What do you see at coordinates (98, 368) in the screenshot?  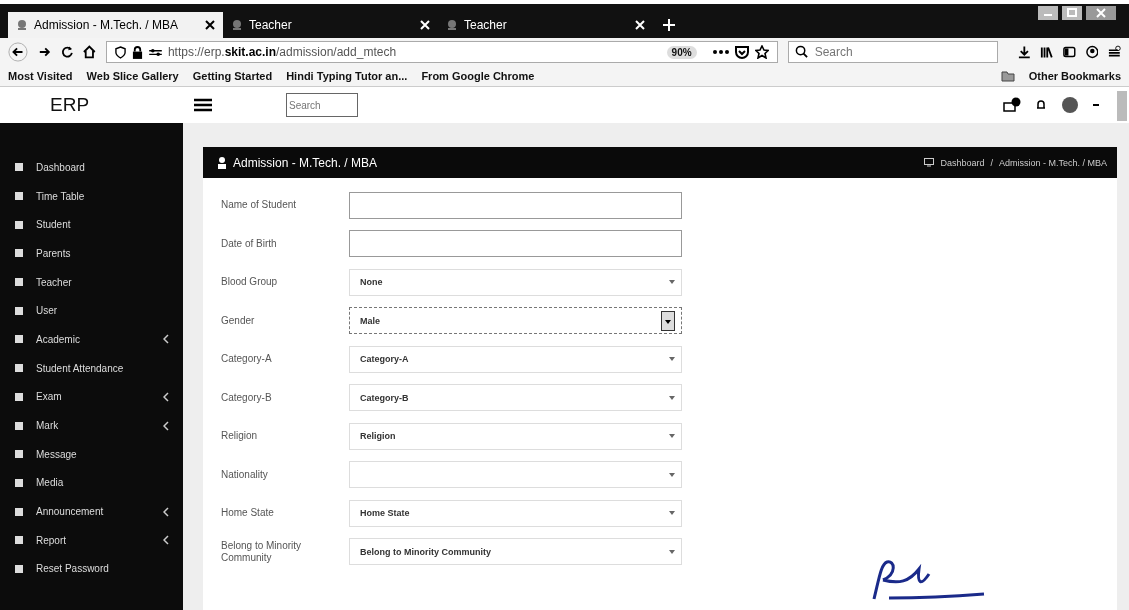 I see `sidebar-item: Student Attendance` at bounding box center [98, 368].